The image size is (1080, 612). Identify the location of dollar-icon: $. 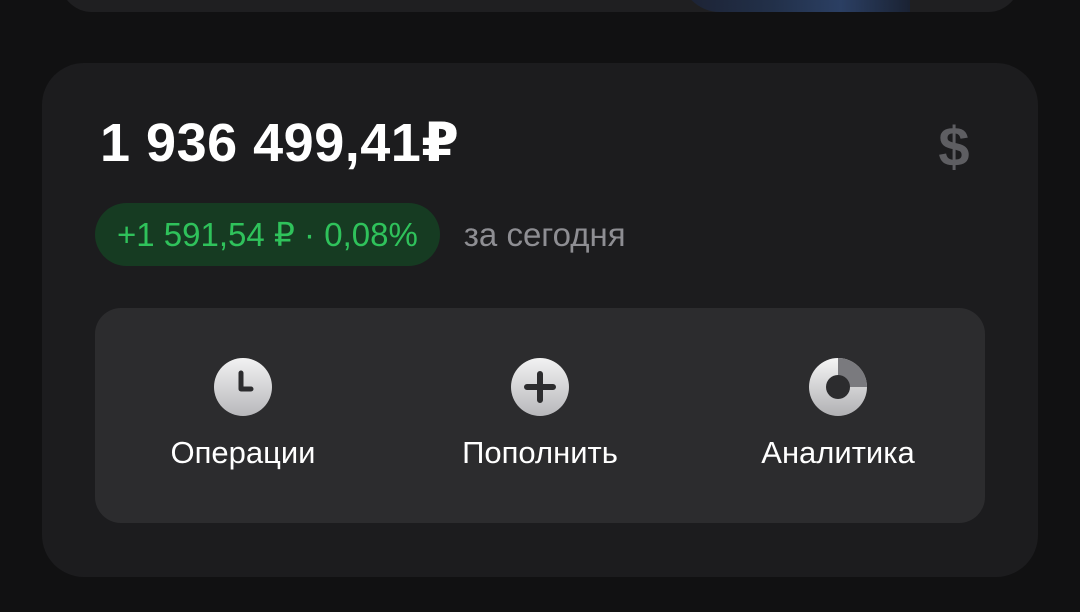
(954, 147).